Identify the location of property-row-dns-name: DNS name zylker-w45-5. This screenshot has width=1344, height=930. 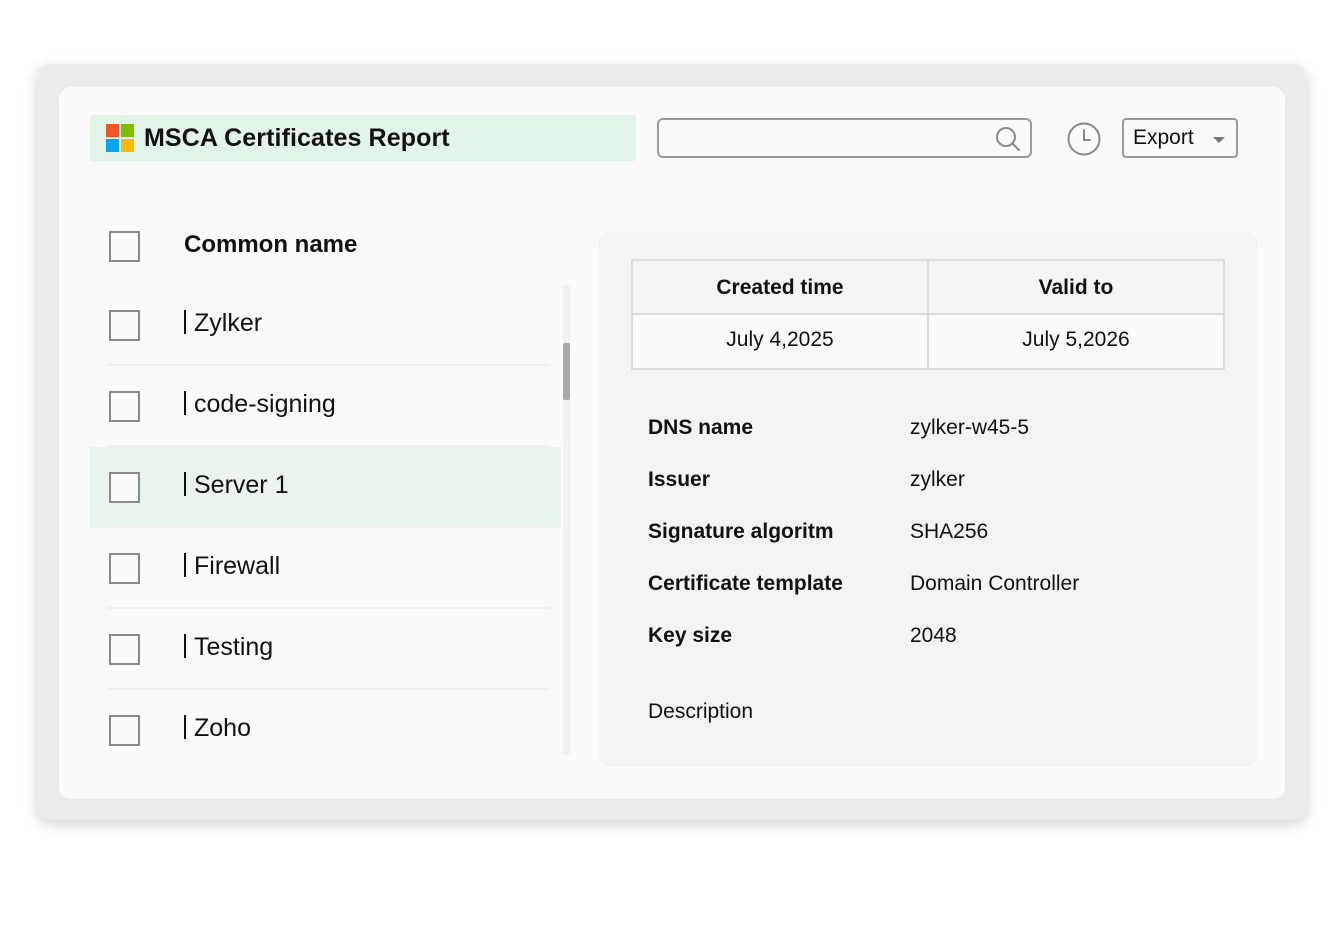
(928, 431).